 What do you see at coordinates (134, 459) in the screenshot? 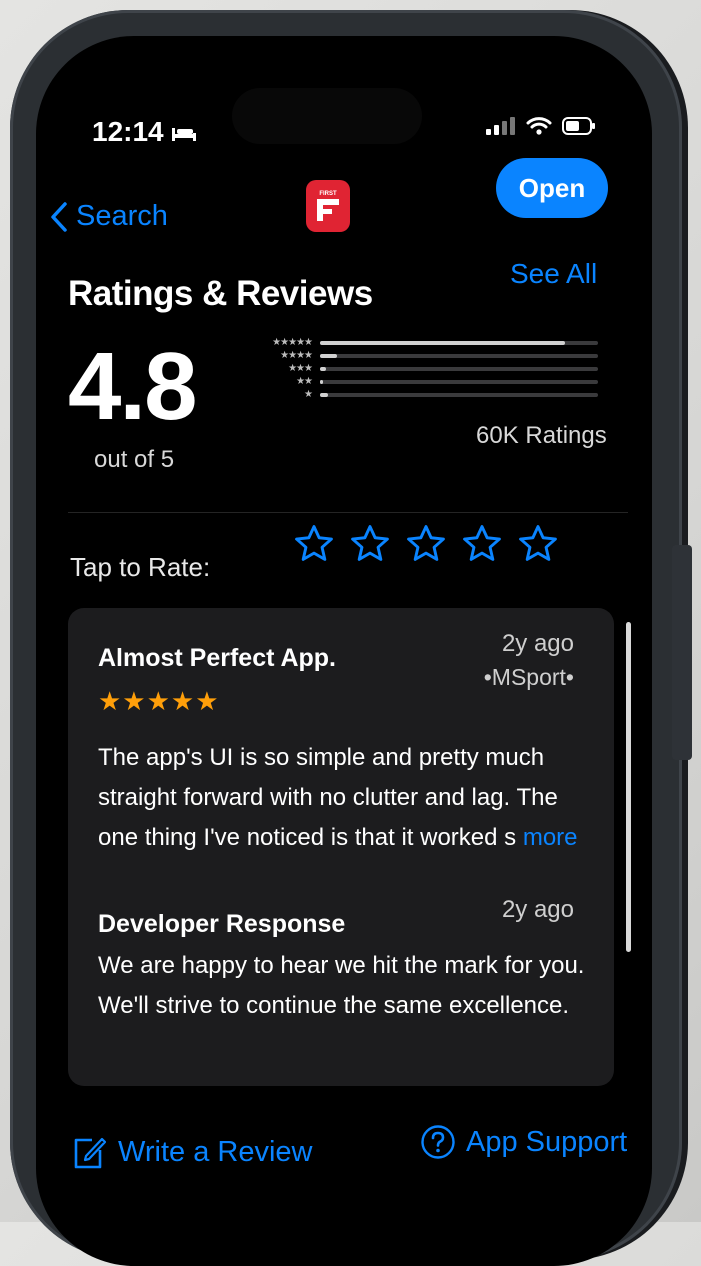
I see `out-of-label: out of 5` at bounding box center [134, 459].